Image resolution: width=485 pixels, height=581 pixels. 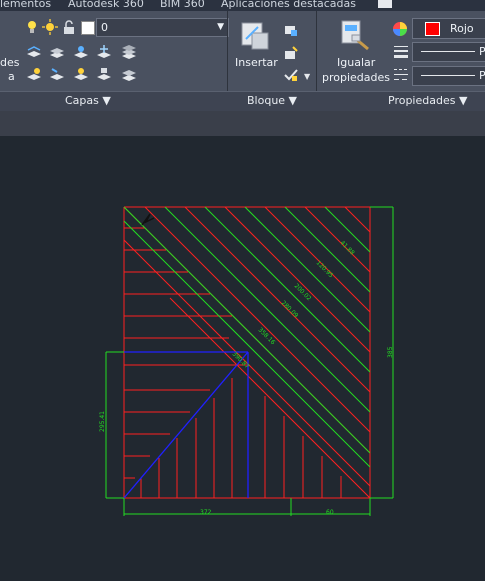 I want to click on layer-tool-off-icon, so click(x=34, y=74).